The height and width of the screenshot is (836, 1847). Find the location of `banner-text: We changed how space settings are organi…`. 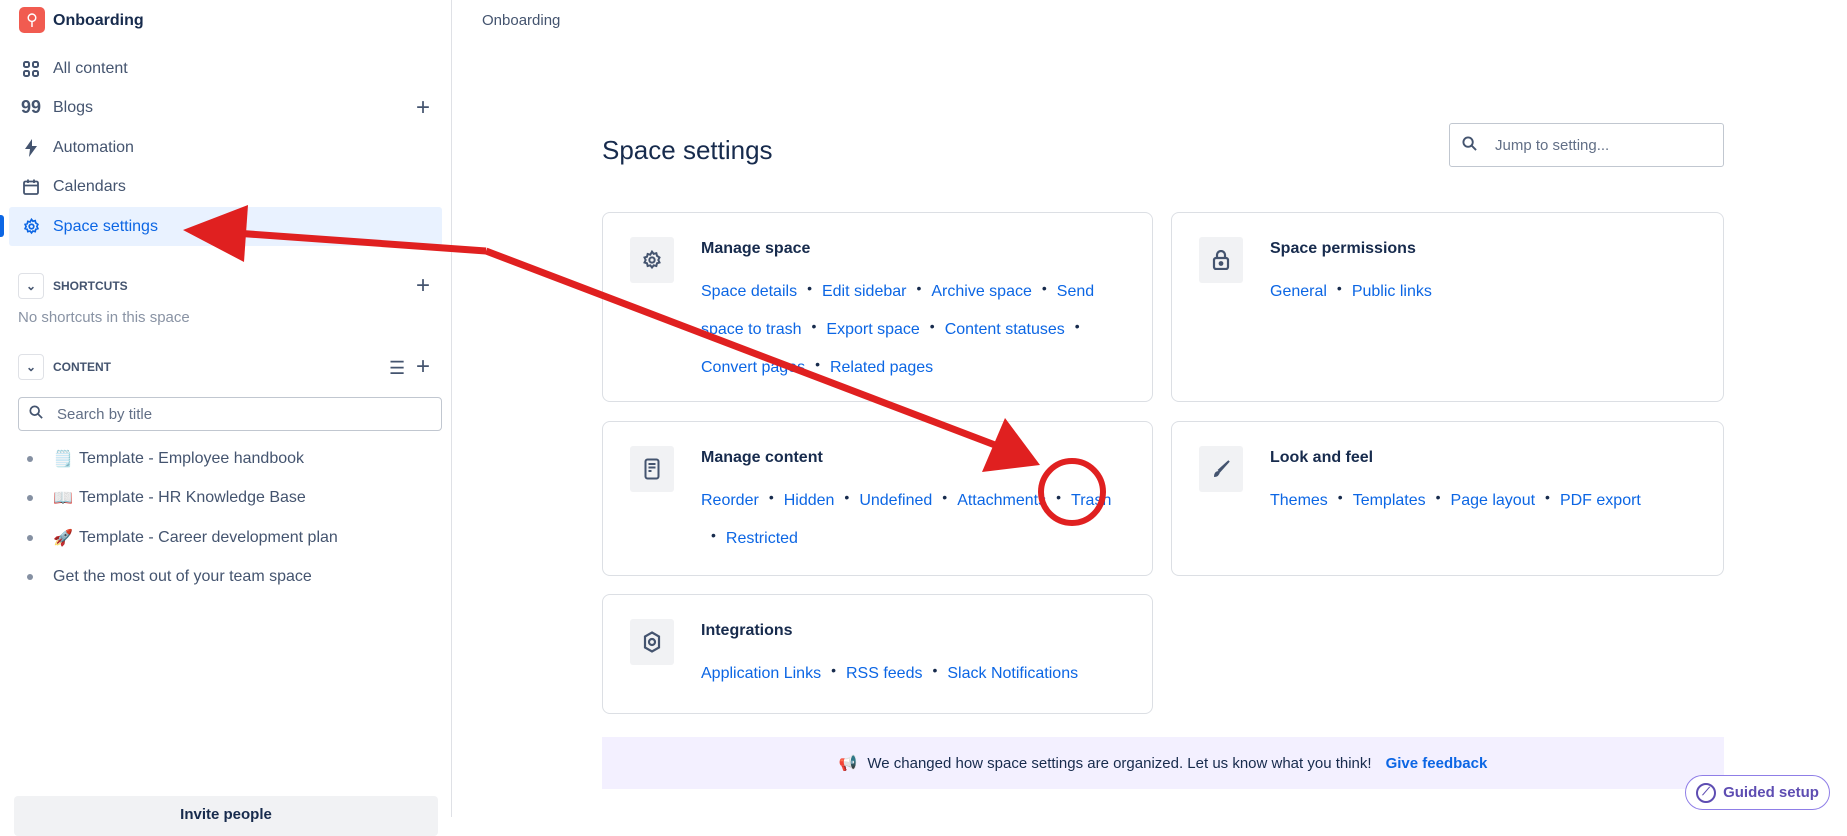

banner-text: We changed how space settings are organi… is located at coordinates (1119, 763).